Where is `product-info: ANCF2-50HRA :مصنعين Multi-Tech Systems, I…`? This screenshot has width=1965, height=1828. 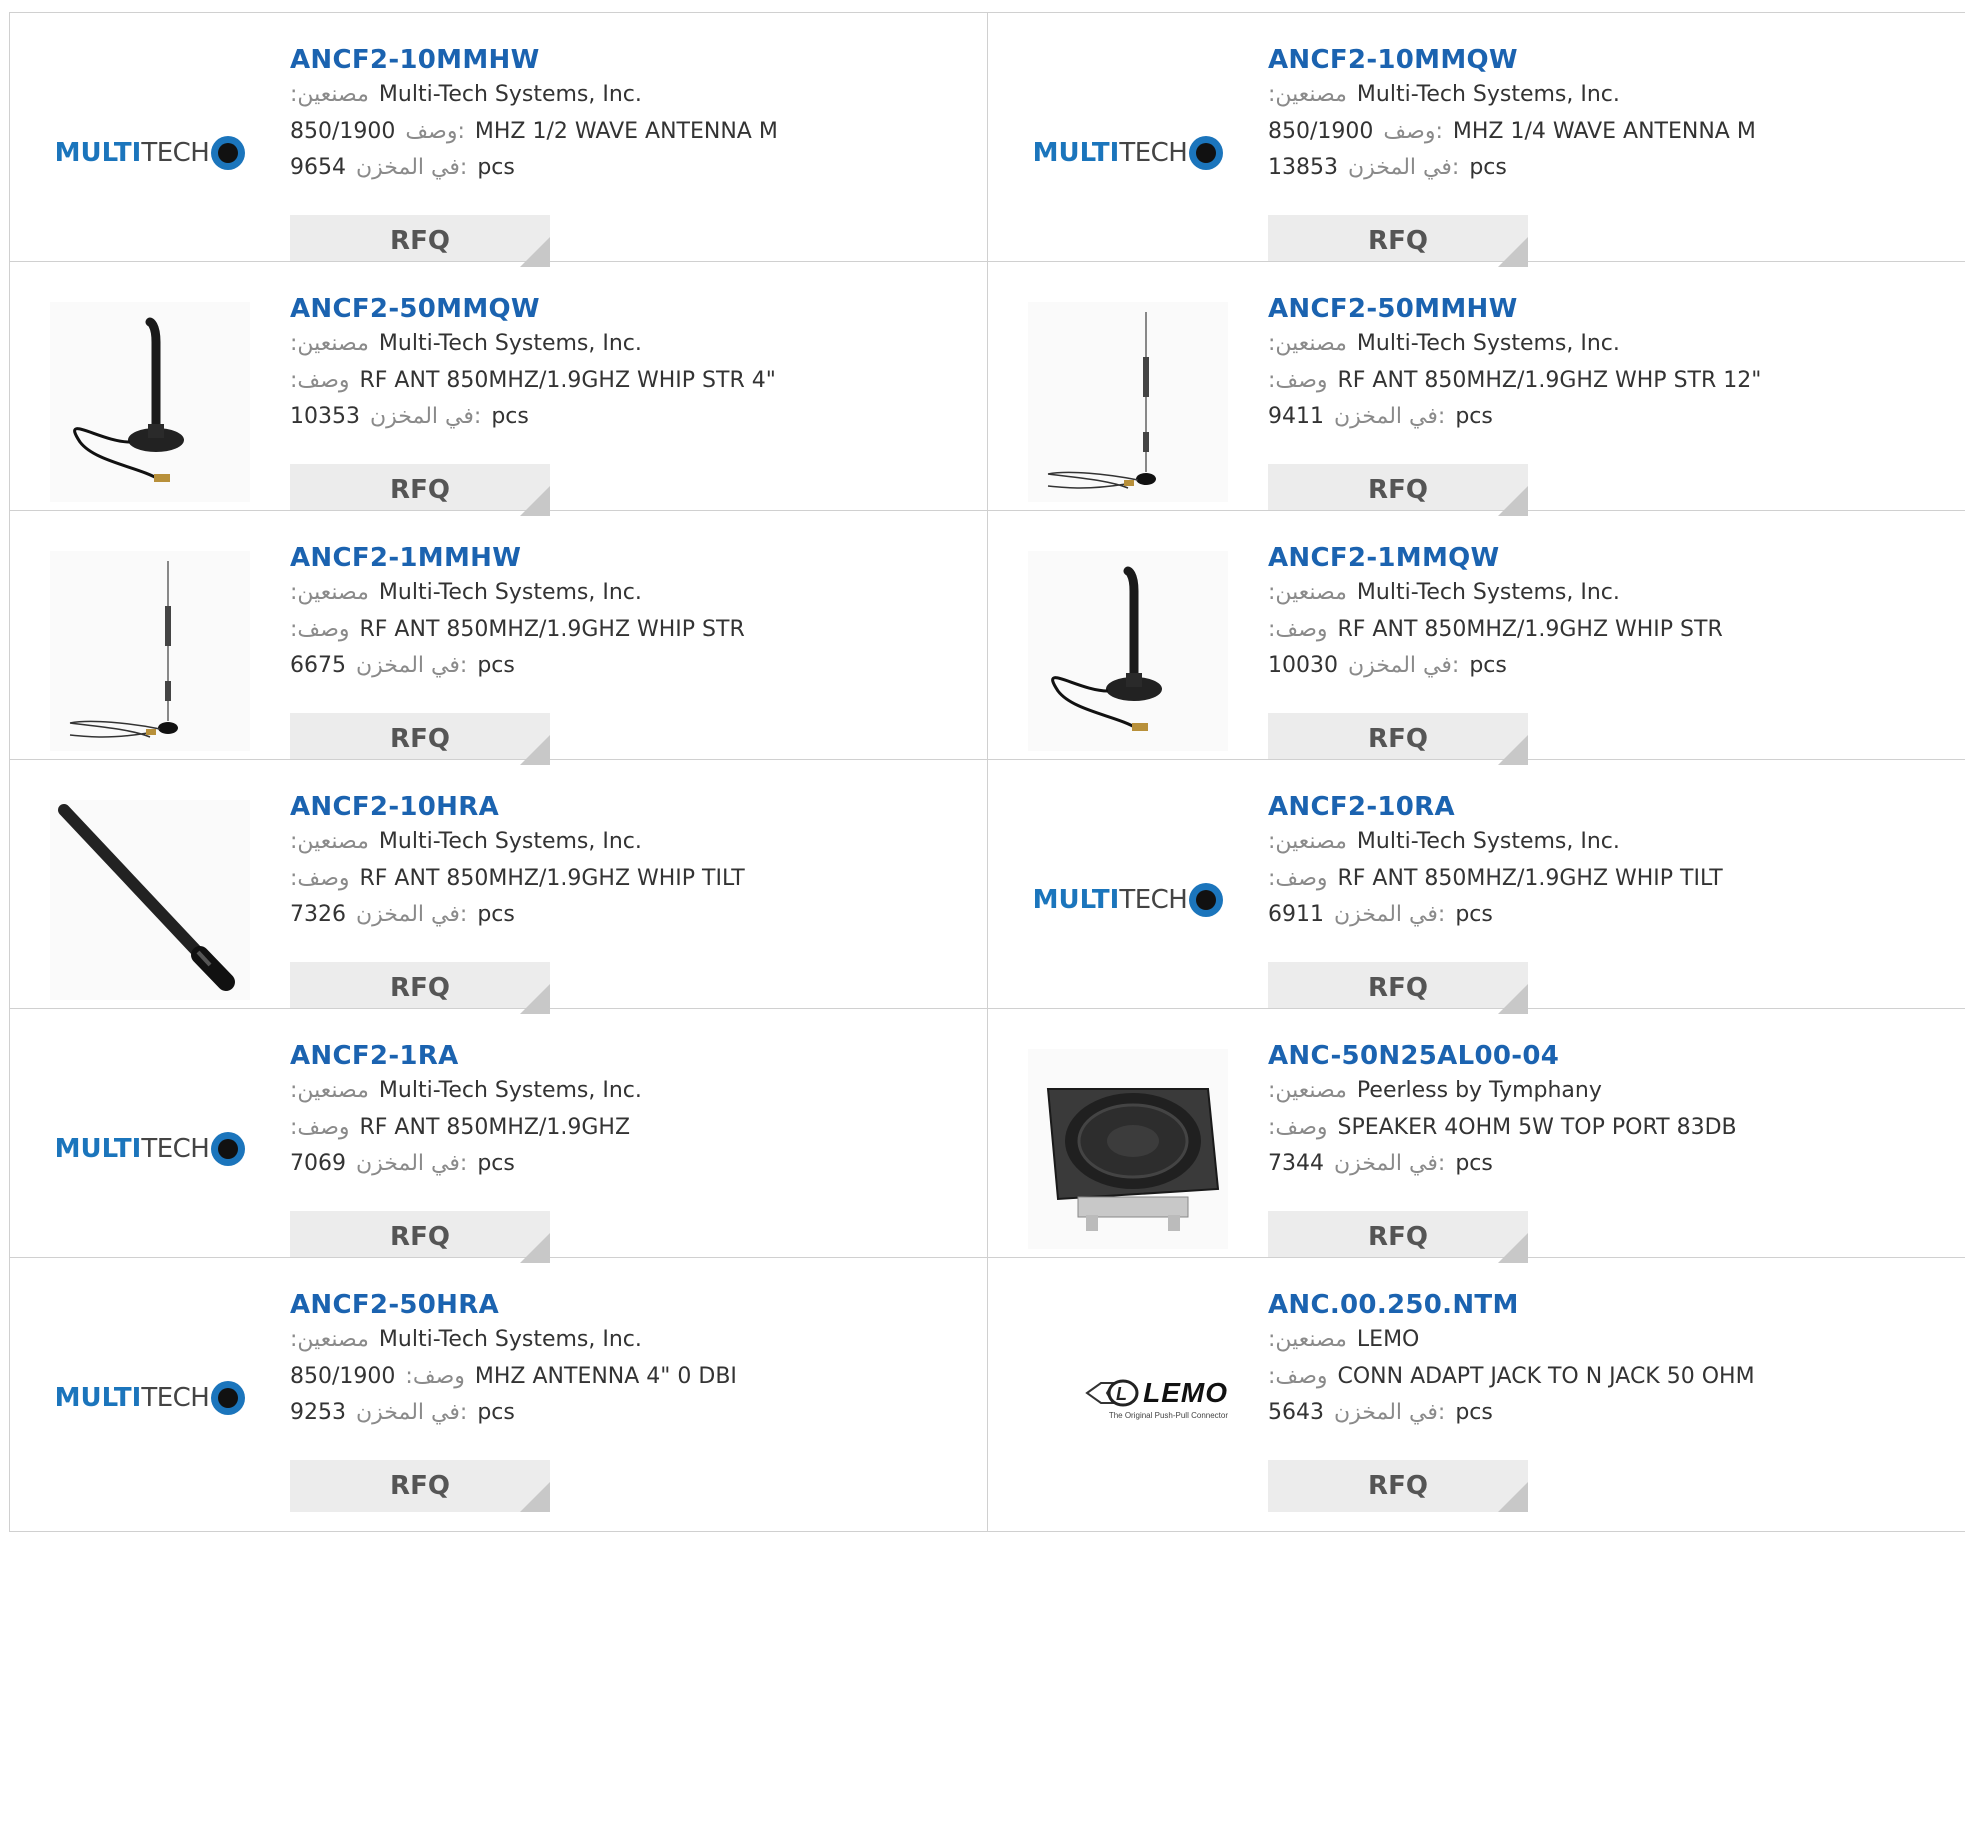 product-info: ANCF2-50HRA :مصنعين Multi-Tech Systems, I… is located at coordinates (634, 1360).